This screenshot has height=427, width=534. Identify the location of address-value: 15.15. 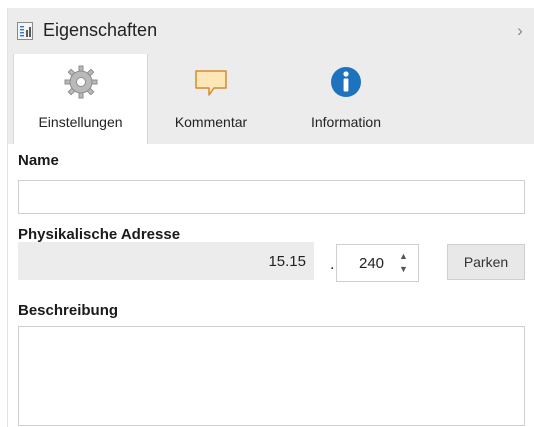
(287, 261).